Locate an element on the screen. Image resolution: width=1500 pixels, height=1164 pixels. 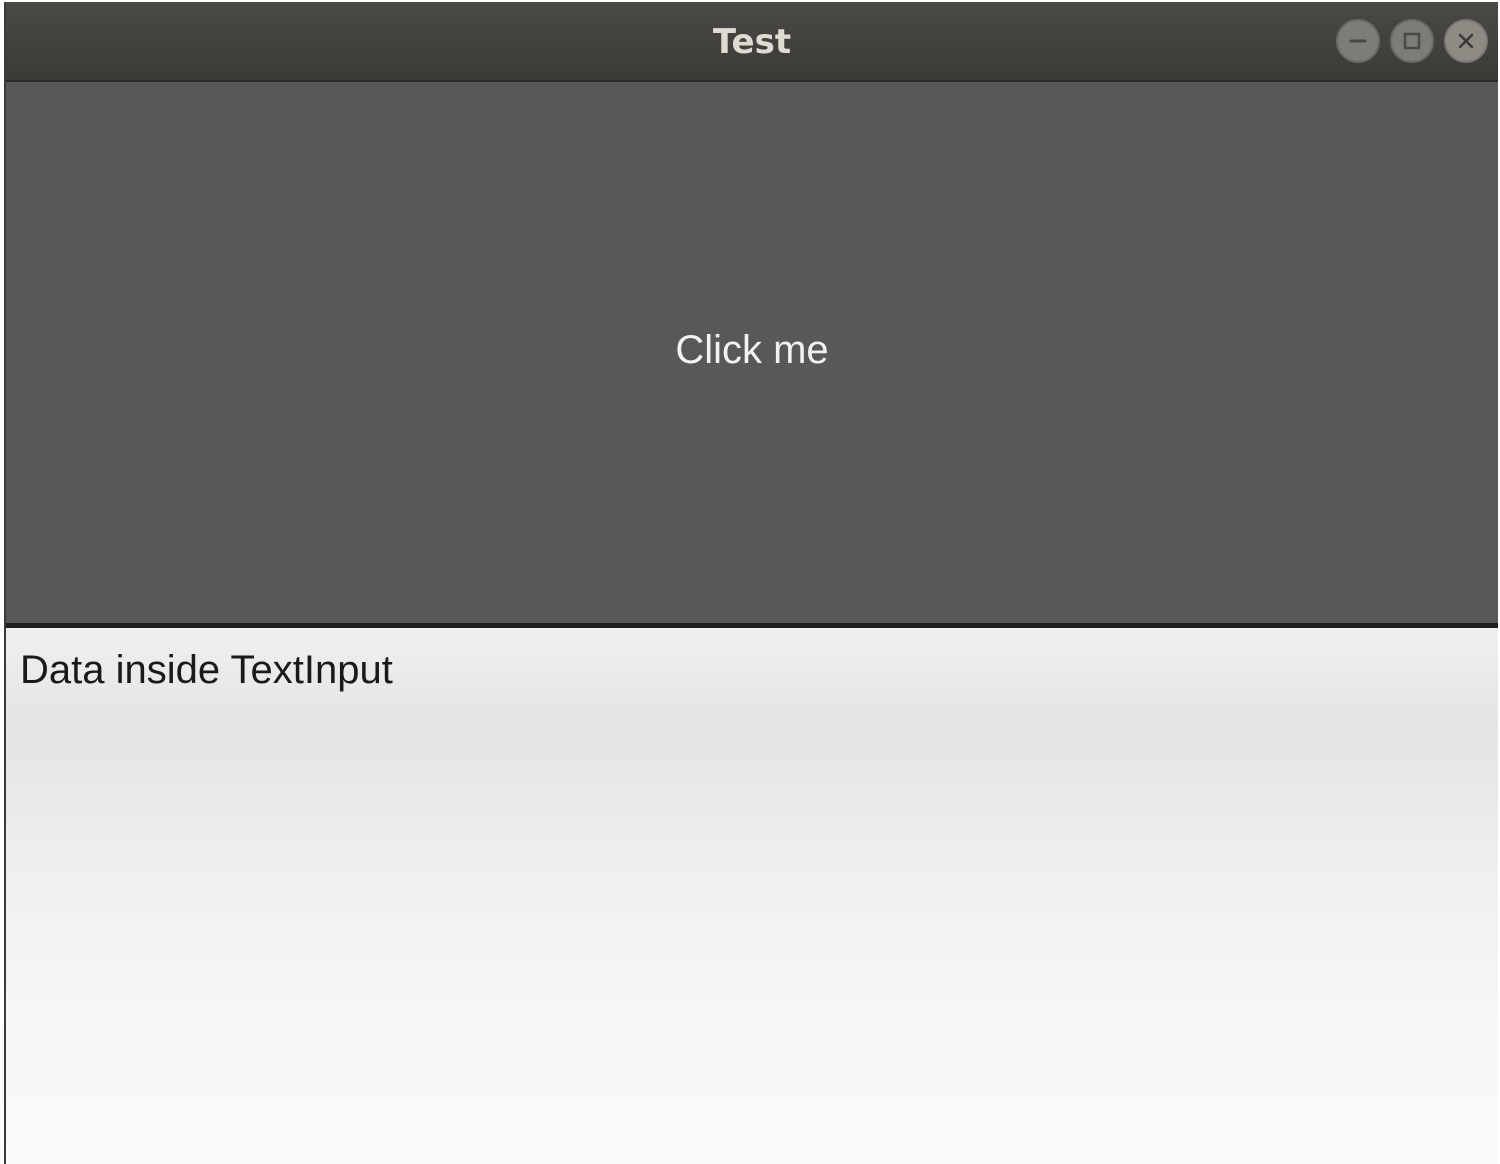
maximize-button is located at coordinates (1412, 41).